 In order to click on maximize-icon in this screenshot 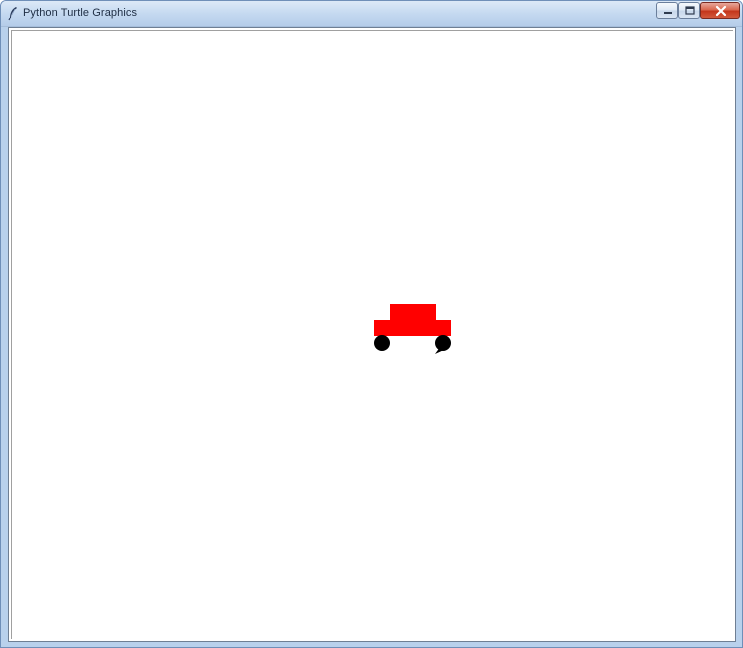, I will do `click(690, 10)`.